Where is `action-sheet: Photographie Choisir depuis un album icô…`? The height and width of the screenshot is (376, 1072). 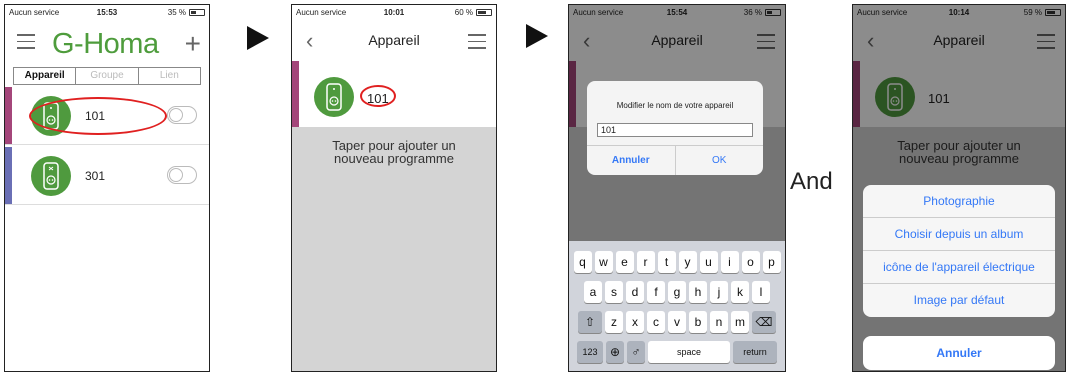
action-sheet: Photographie Choisir depuis un album icô… is located at coordinates (959, 251).